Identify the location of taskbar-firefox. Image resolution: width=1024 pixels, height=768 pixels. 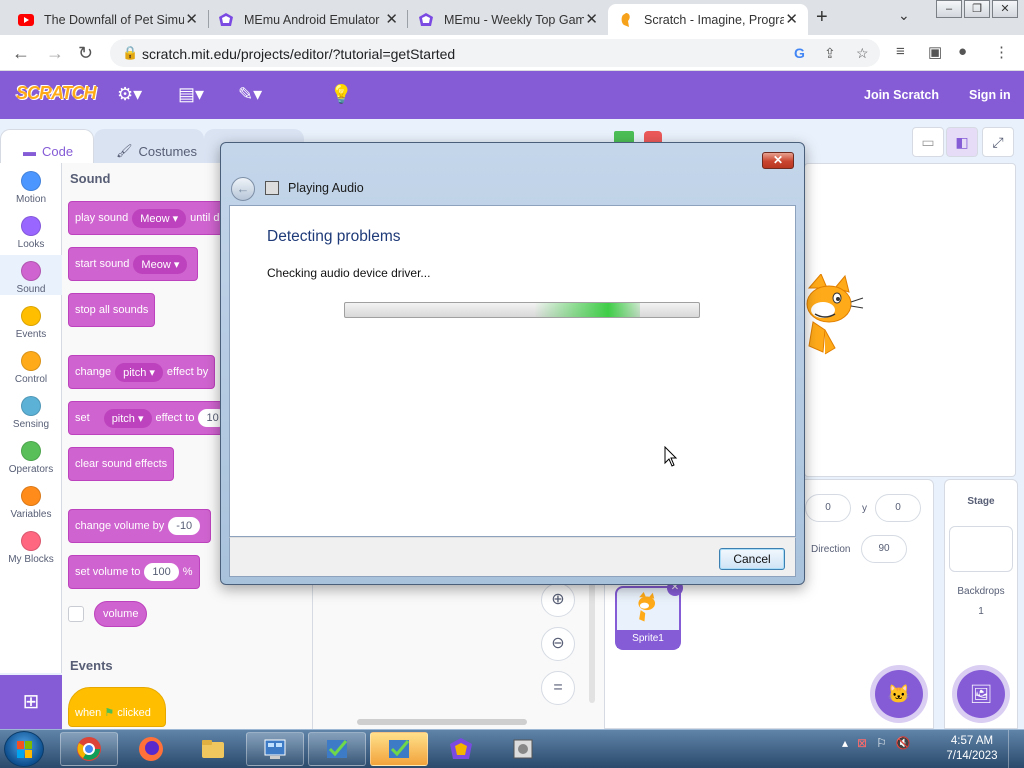
(151, 749).